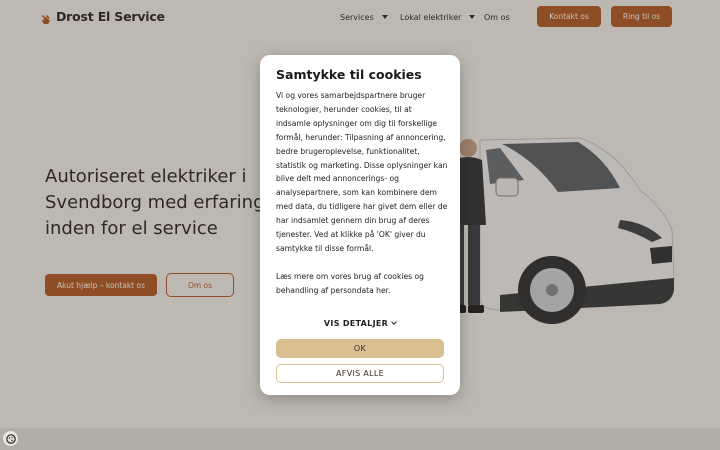  I want to click on cookie-icon, so click(10, 438).